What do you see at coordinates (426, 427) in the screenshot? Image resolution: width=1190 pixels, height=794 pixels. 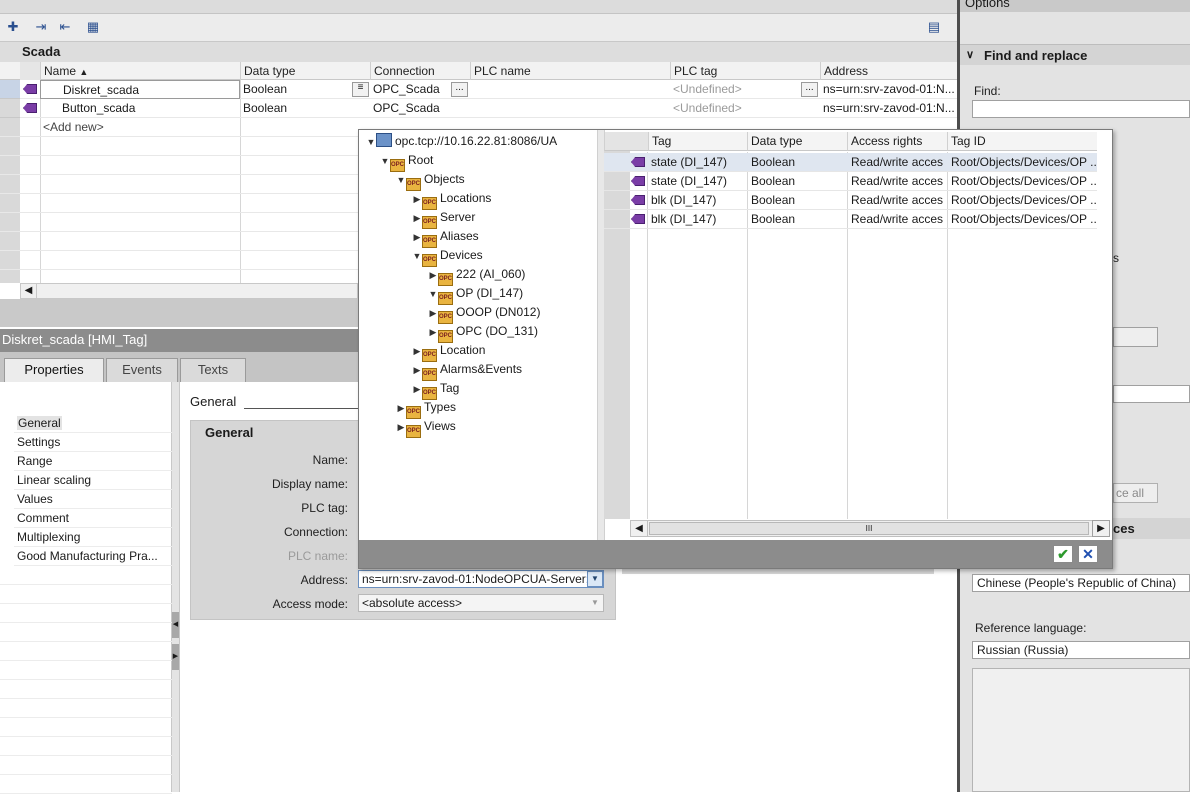 I see `tree-node-views: ▶ OPC Views` at bounding box center [426, 427].